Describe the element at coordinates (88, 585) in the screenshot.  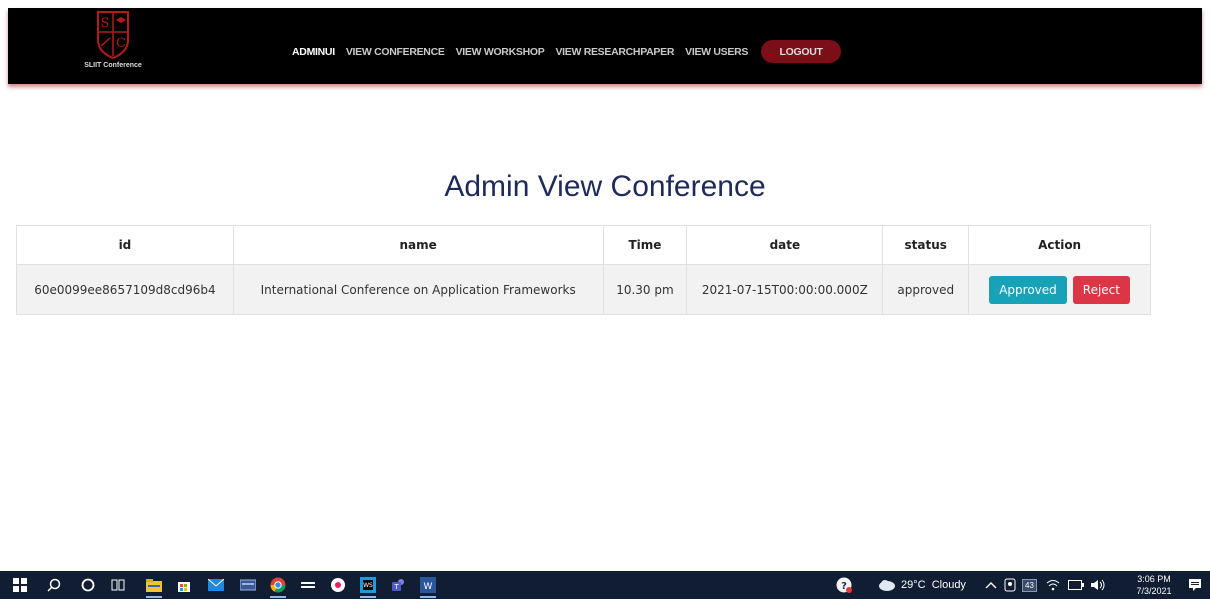
I see `cortana-icon` at that location.